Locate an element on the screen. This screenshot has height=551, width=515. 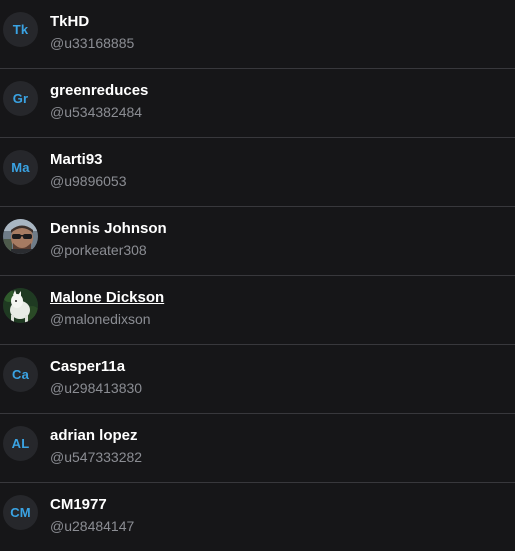
avatar-initials: CM is located at coordinates (20, 512).